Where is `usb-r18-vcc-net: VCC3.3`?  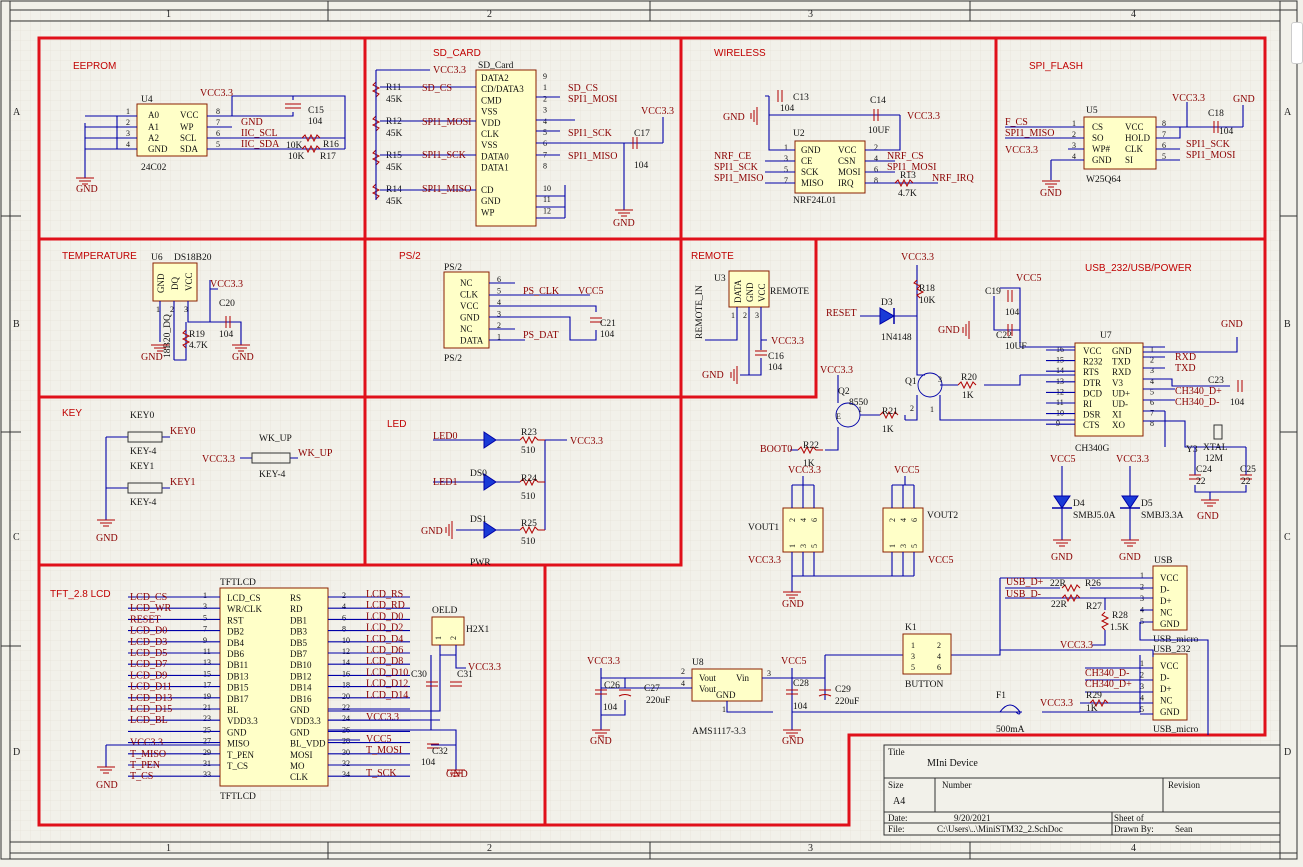
usb-r18-vcc-net: VCC3.3 is located at coordinates (917, 257).